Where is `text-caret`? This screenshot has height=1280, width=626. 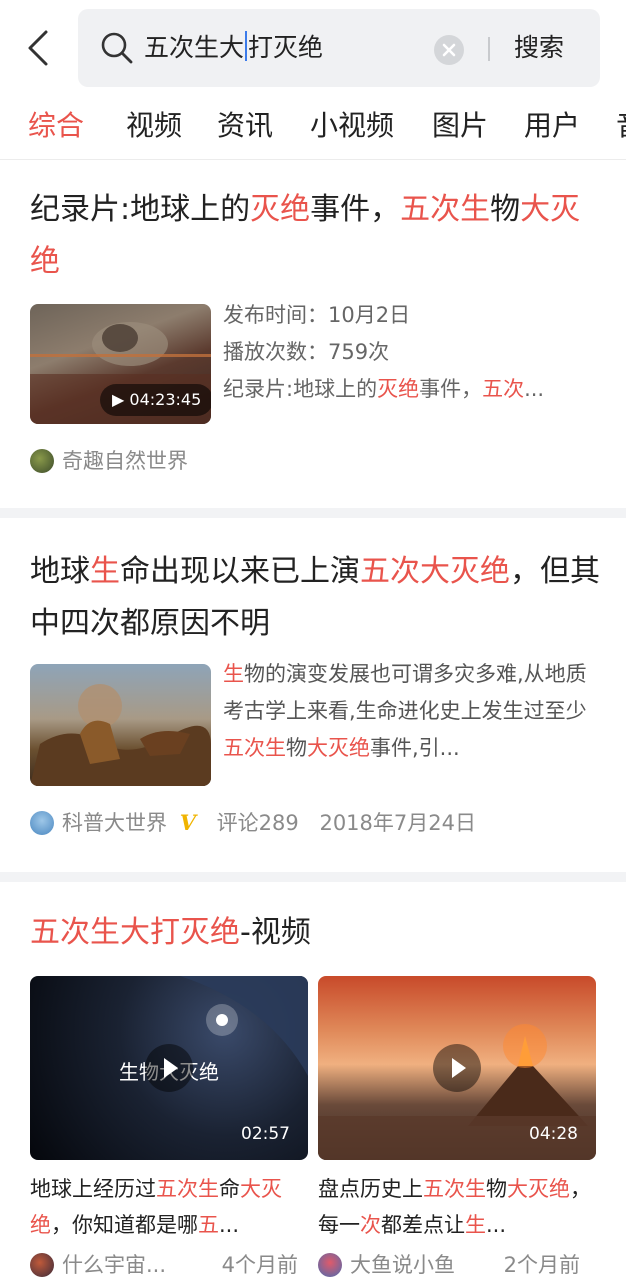
text-caret is located at coordinates (246, 46).